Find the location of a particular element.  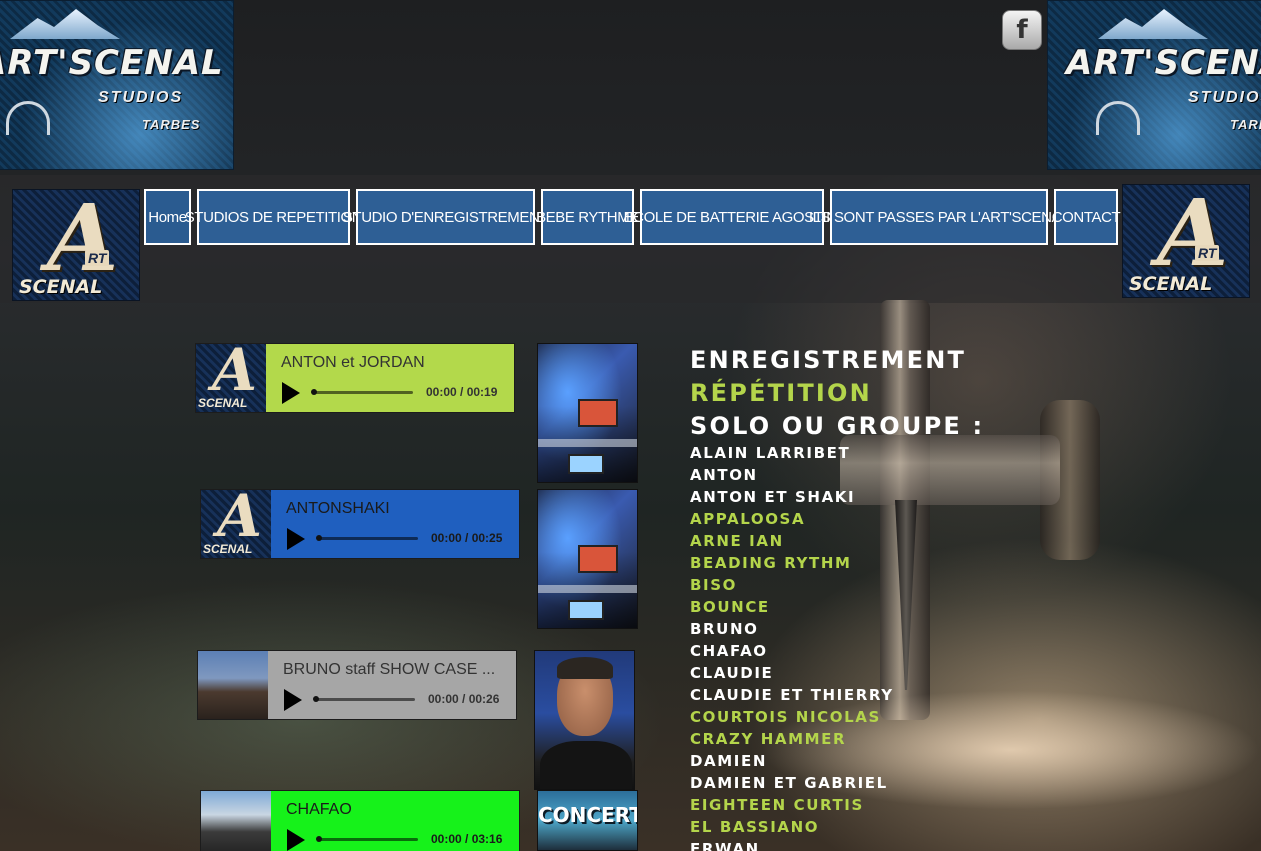

artist-item: BEADING RYTHM is located at coordinates (771, 563).